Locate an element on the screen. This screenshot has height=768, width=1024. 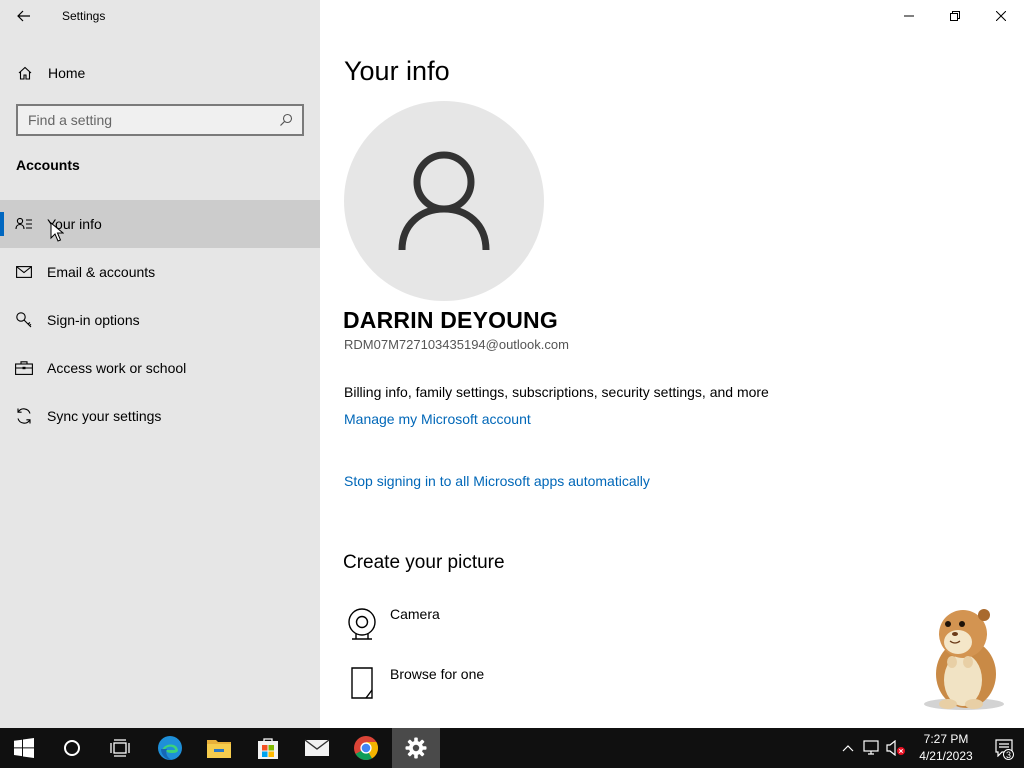
camera-option: Camera is located at coordinates (392, 628).